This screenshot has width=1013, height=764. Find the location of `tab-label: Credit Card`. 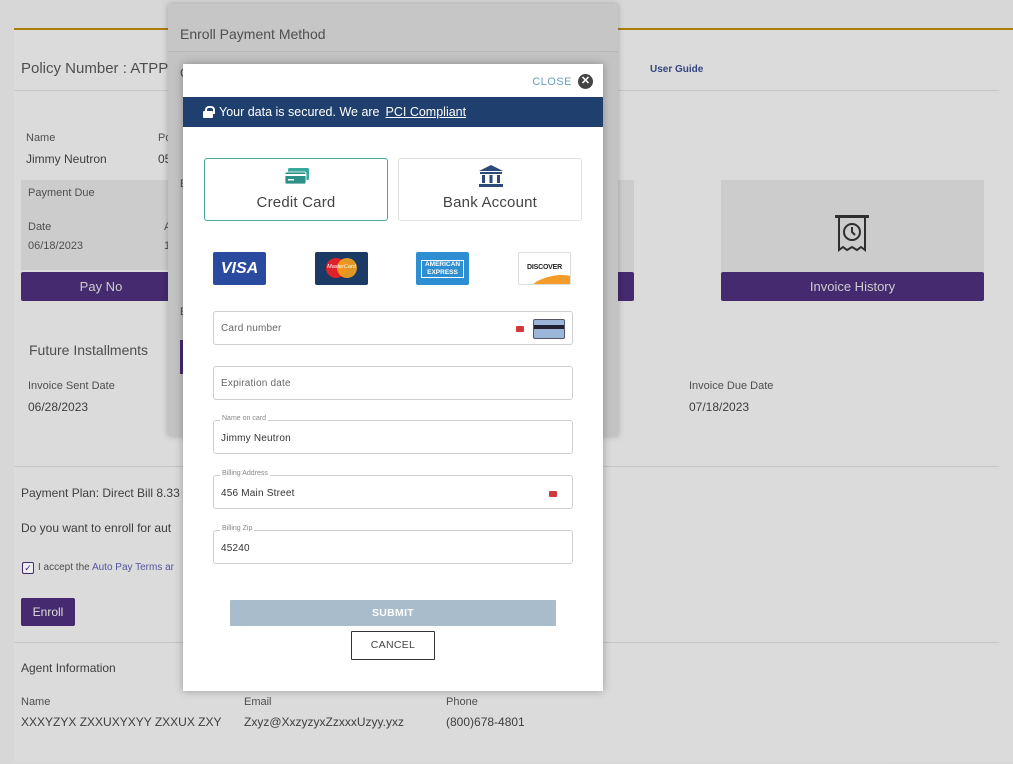

tab-label: Credit Card is located at coordinates (296, 202).